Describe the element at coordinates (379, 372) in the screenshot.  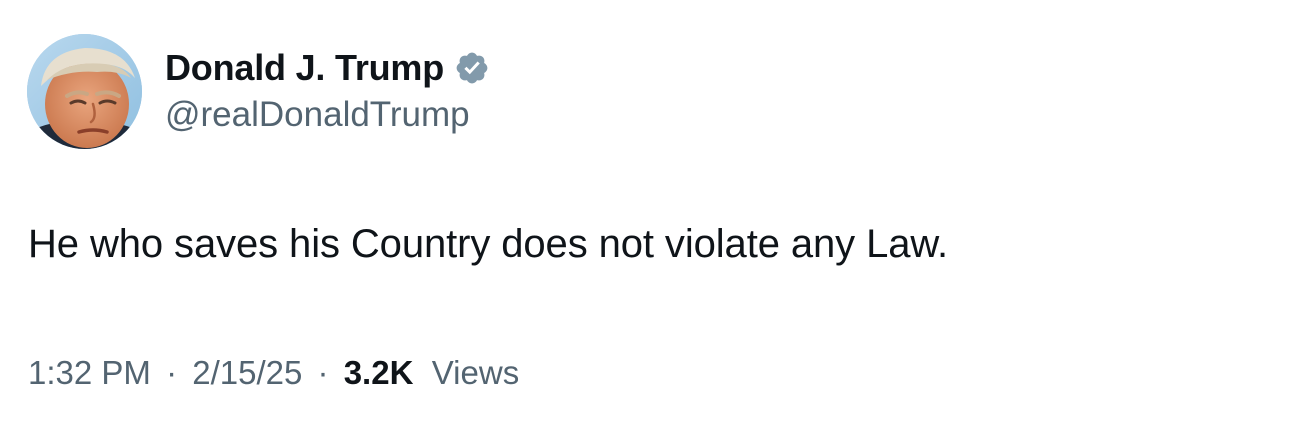
I see `views-count: 3.2K` at that location.